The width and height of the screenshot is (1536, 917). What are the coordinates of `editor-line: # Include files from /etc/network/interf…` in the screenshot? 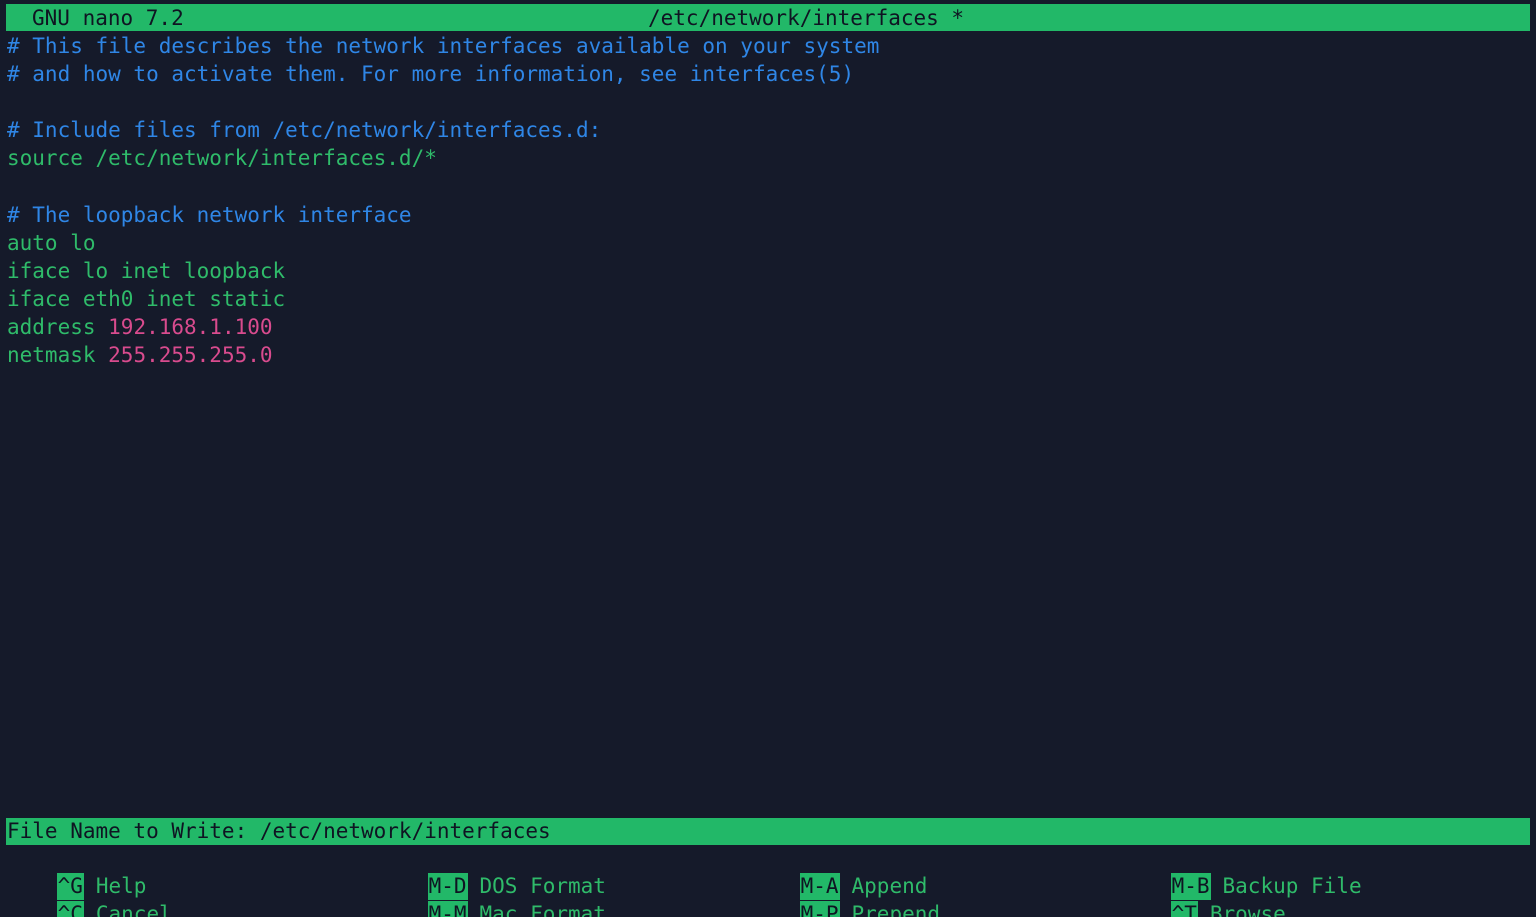 It's located at (768, 130).